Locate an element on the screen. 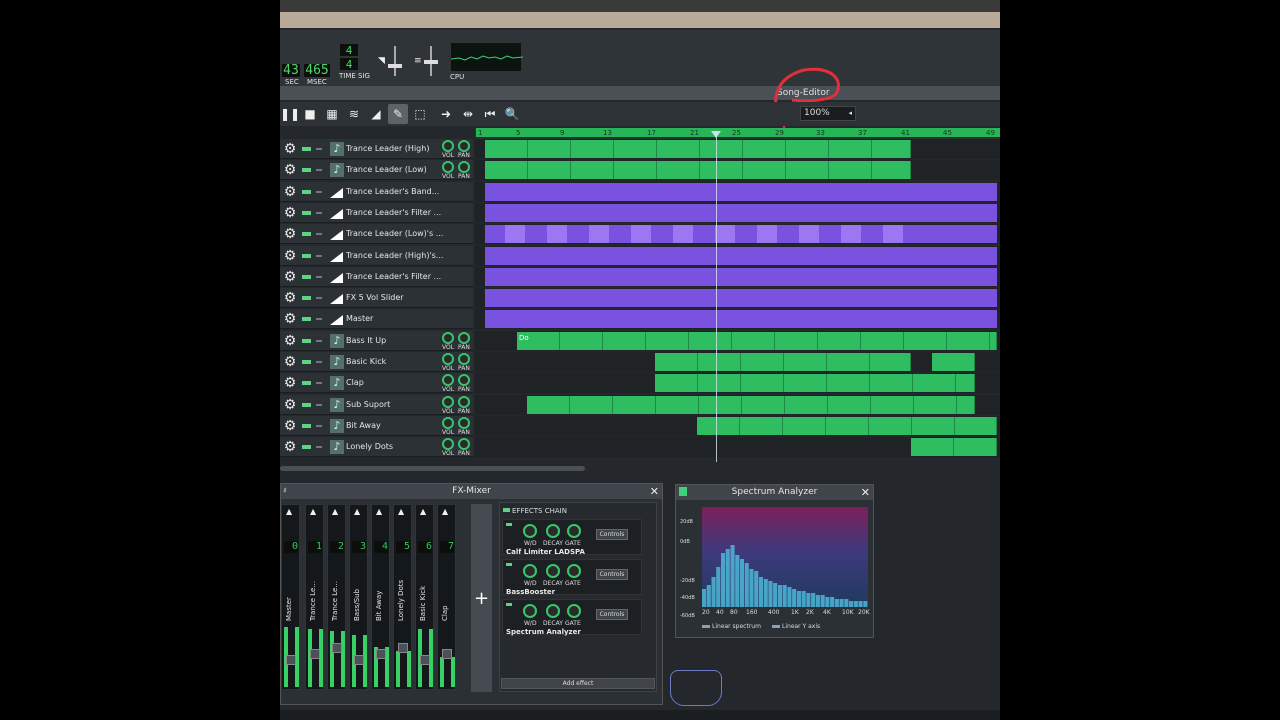 The width and height of the screenshot is (1280, 720). effects-chain-toggle is located at coordinates (506, 510).